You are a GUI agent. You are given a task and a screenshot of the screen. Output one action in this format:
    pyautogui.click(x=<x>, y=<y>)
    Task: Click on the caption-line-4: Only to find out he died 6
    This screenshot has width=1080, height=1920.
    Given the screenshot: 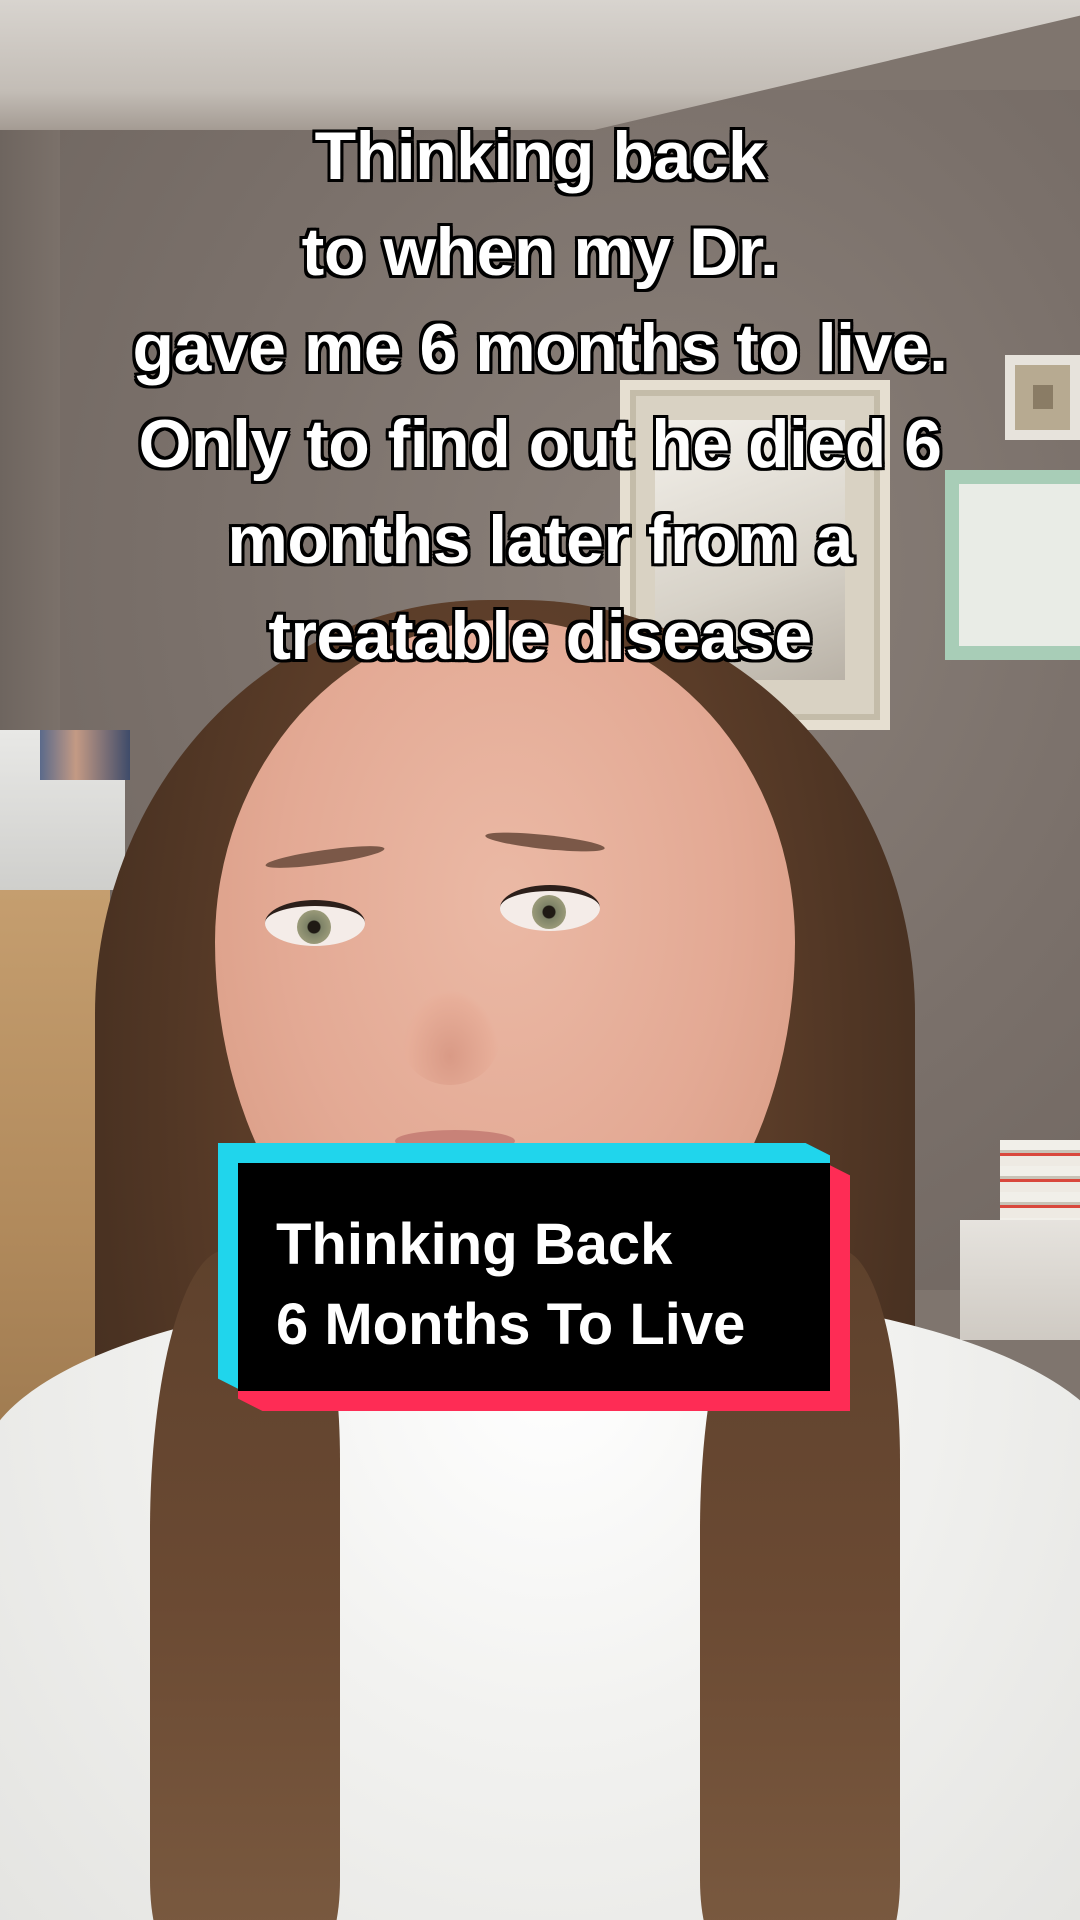 What is the action you would take?
    pyautogui.click(x=540, y=444)
    